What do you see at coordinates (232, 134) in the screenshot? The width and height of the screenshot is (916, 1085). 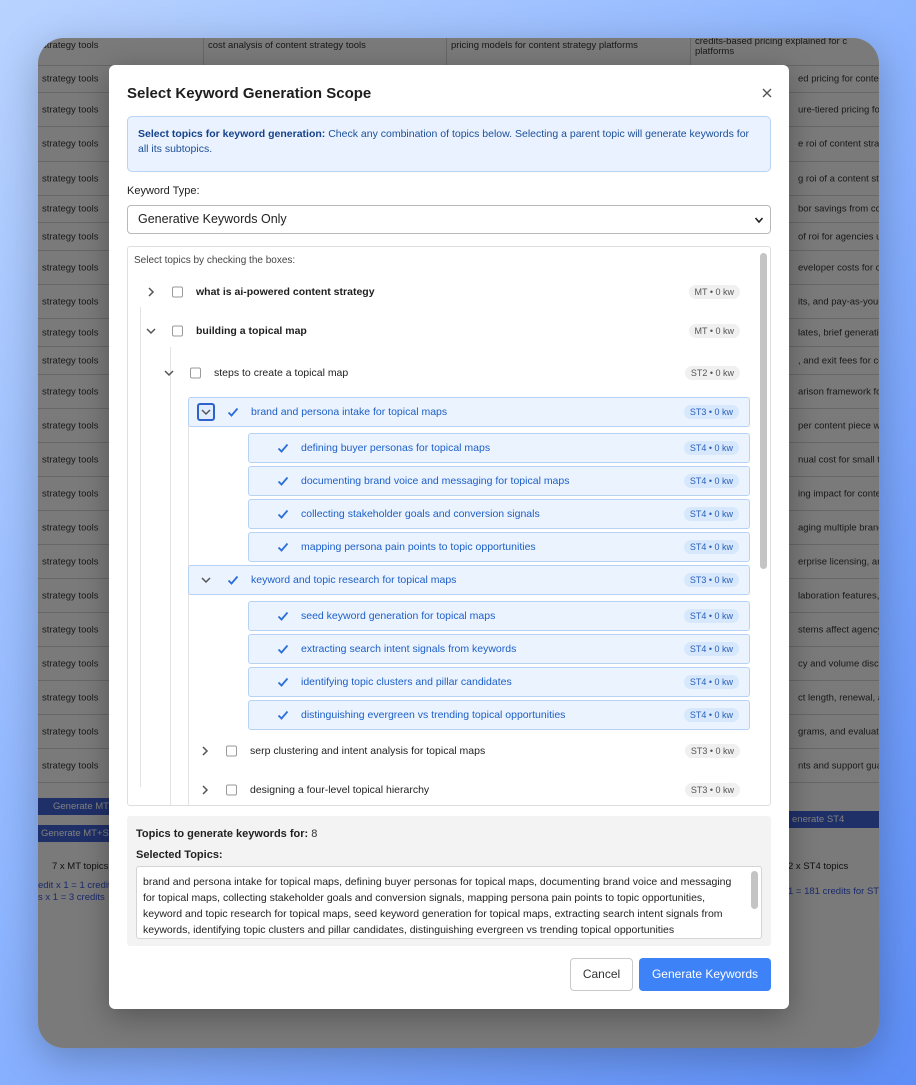 I see `info-heading: Select topics for keyword generation:` at bounding box center [232, 134].